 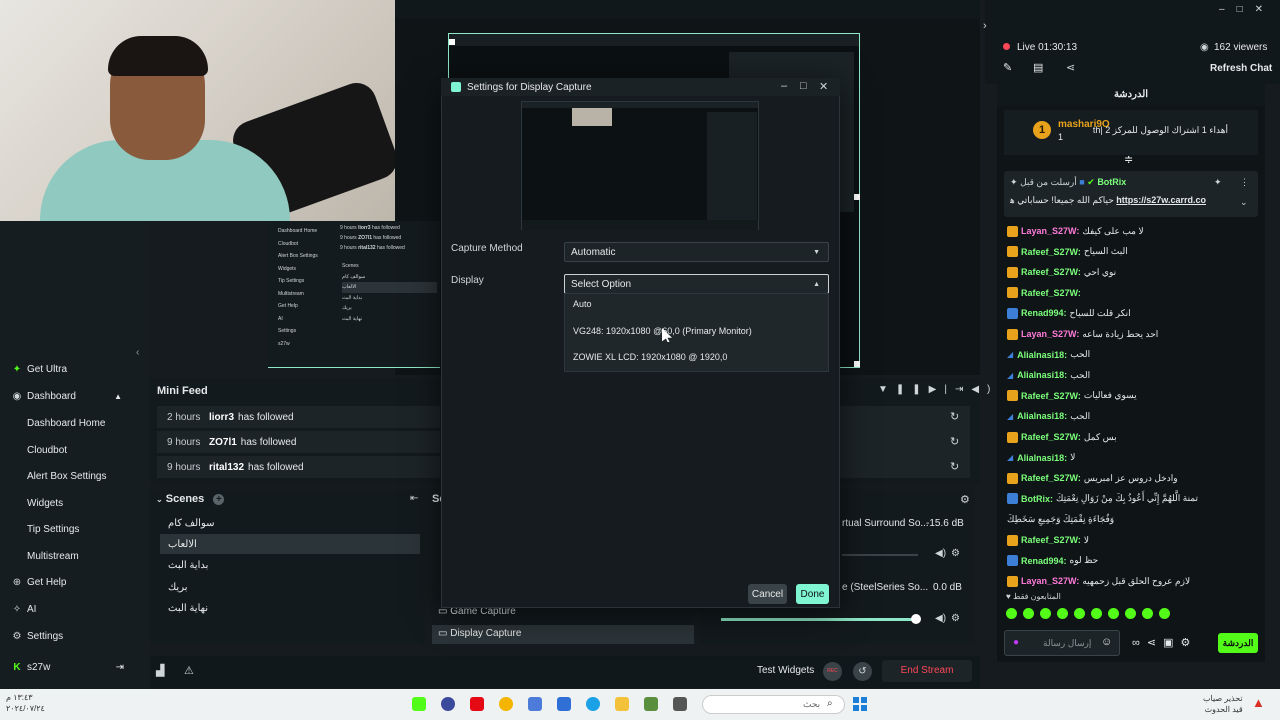 What do you see at coordinates (1106, 642) in the screenshot?
I see `emoji-icon: ☺` at bounding box center [1106, 642].